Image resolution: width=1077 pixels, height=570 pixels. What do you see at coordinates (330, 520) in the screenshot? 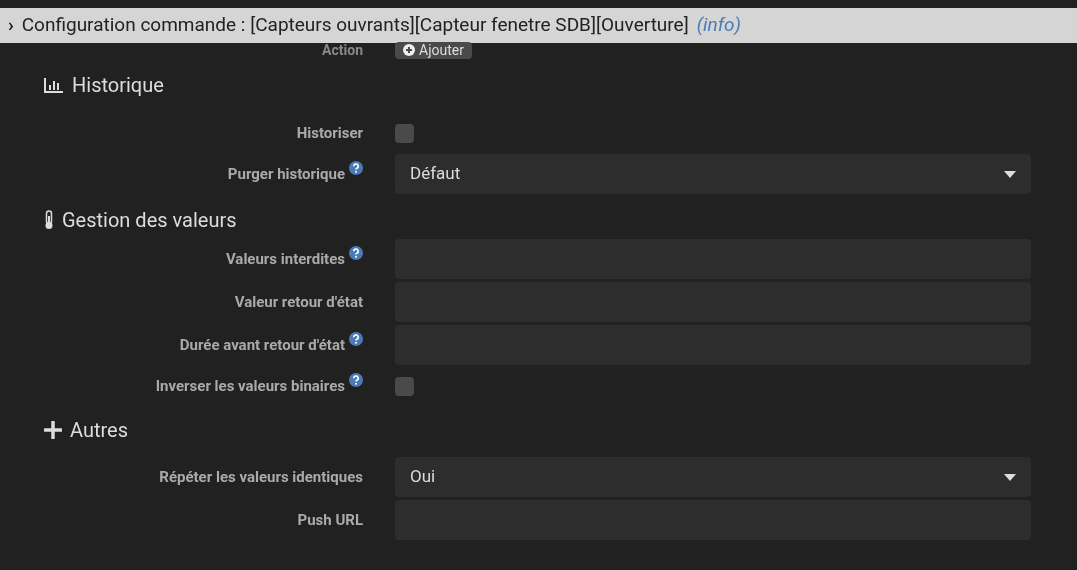
I see `field-label: Push URL` at bounding box center [330, 520].